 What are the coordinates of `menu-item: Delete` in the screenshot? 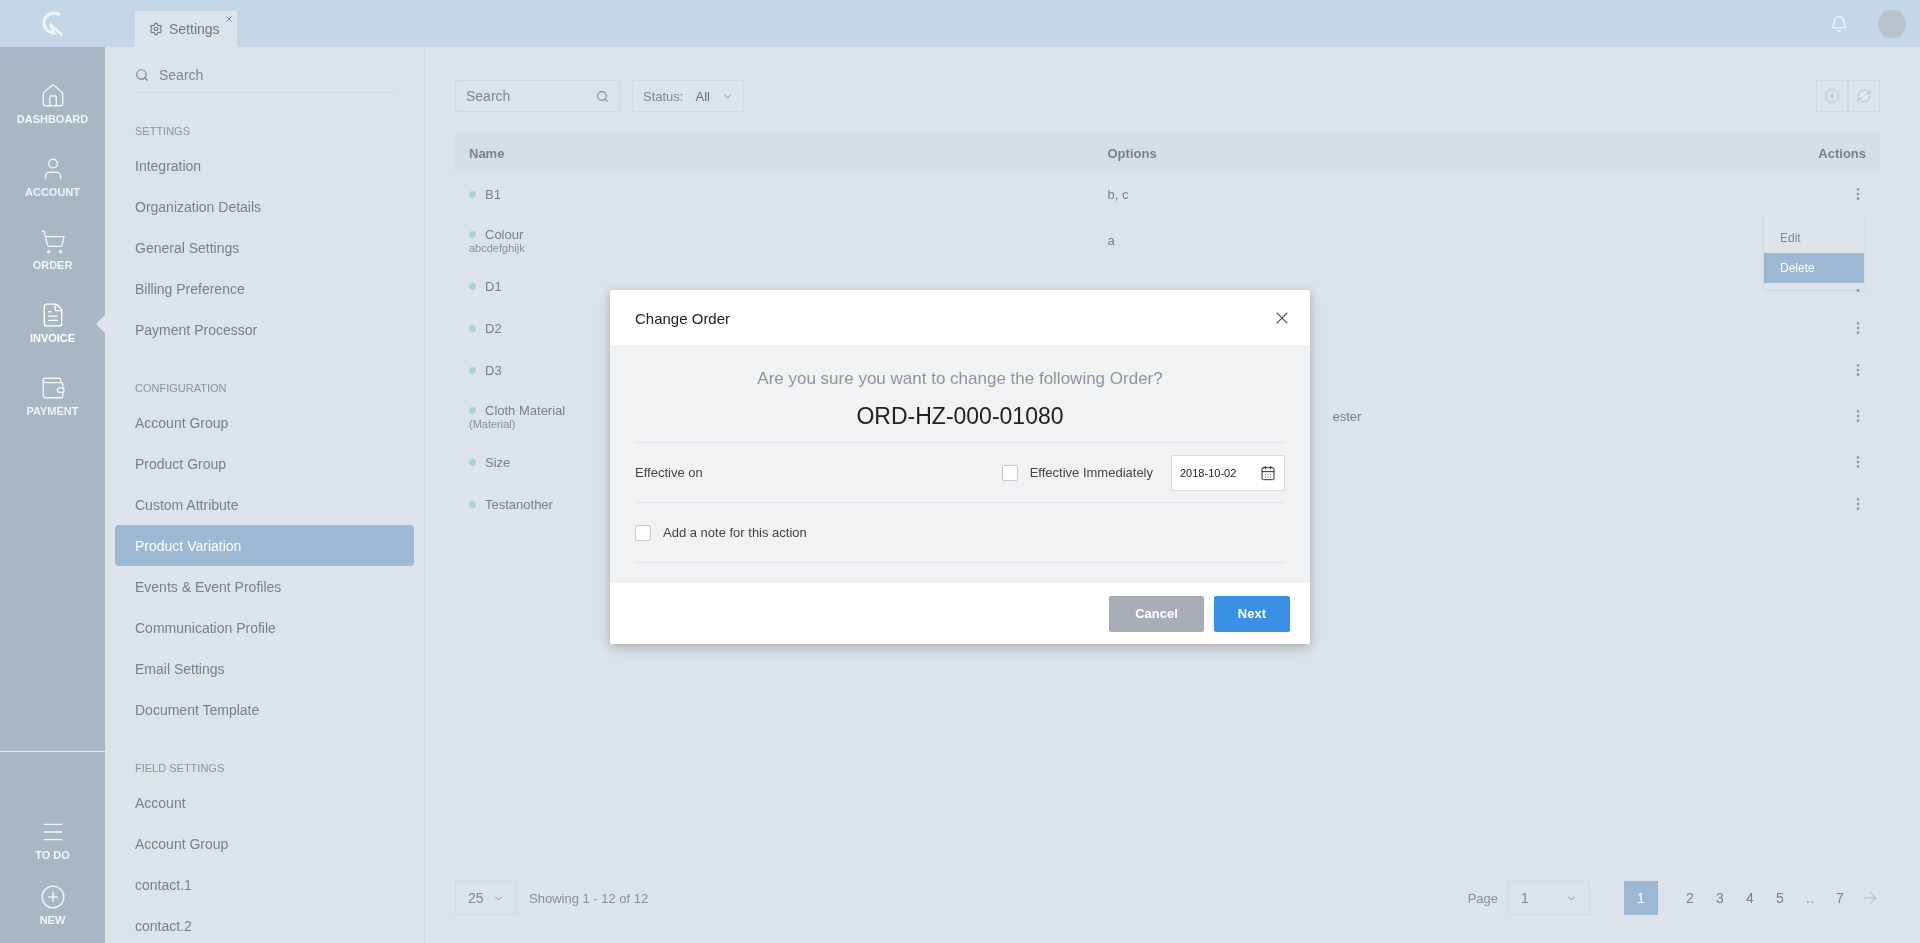 It's located at (1814, 268).